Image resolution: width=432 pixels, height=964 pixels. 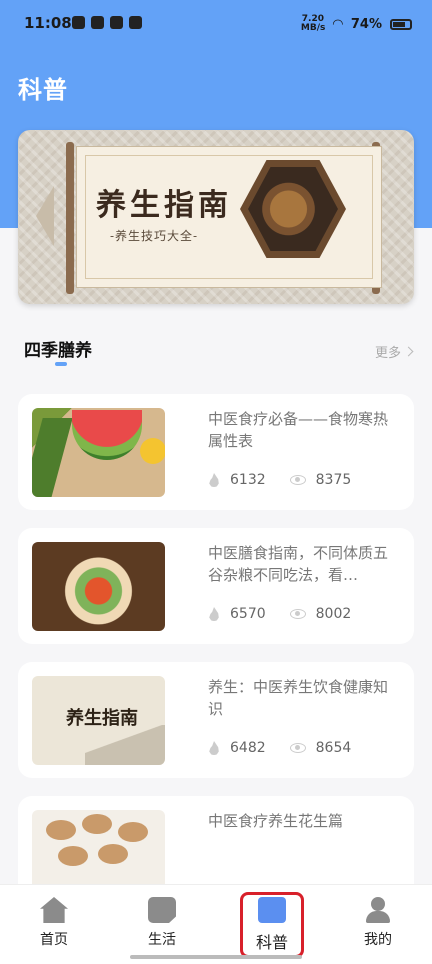 I want to click on view-count: 8002, so click(x=333, y=614).